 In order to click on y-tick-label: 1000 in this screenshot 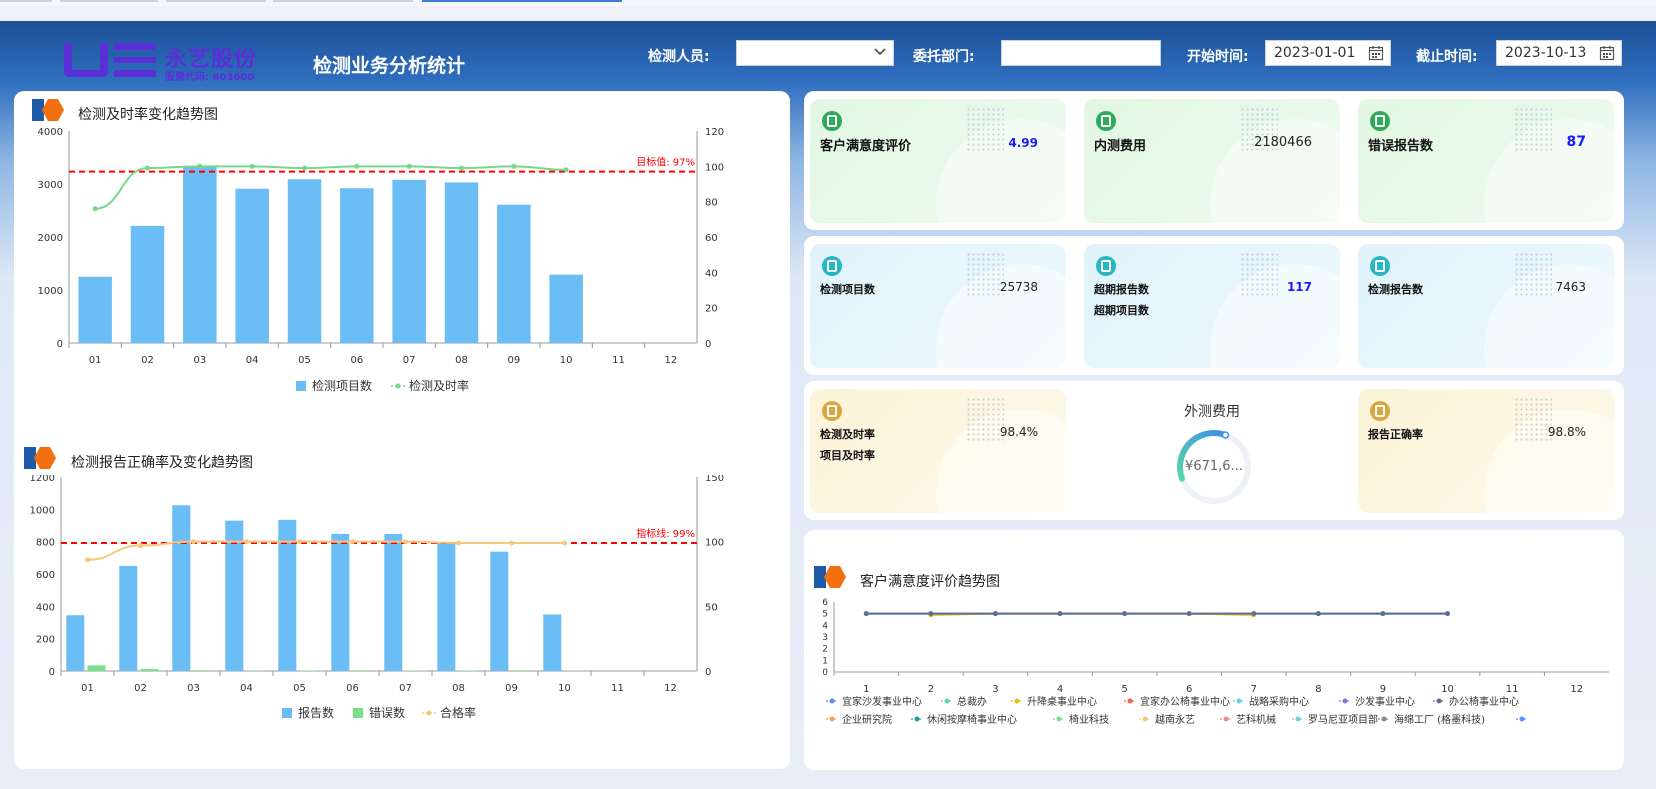, I will do `click(42, 510)`.